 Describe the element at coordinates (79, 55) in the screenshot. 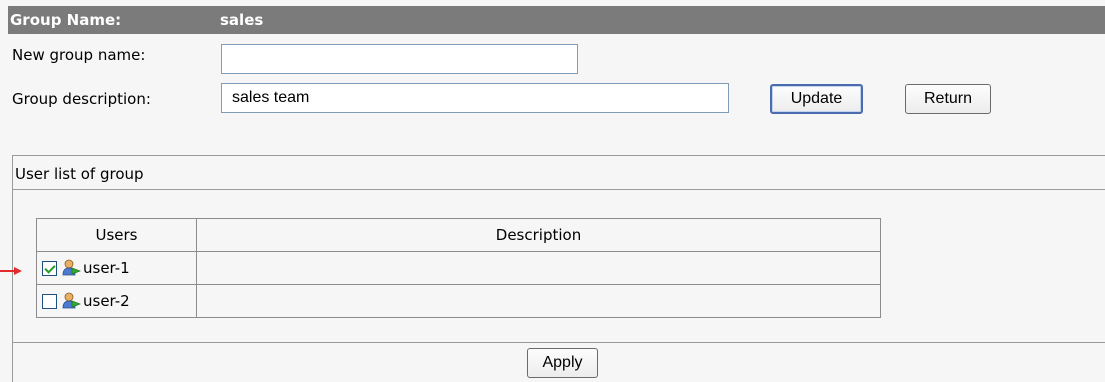

I see `new-group-name-label: New group name:` at that location.